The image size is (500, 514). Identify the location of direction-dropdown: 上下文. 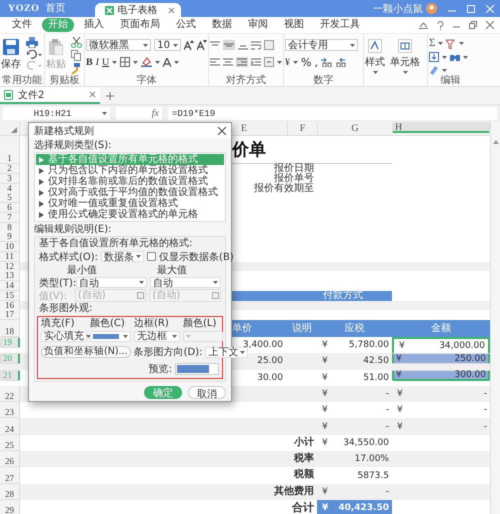
(226, 352).